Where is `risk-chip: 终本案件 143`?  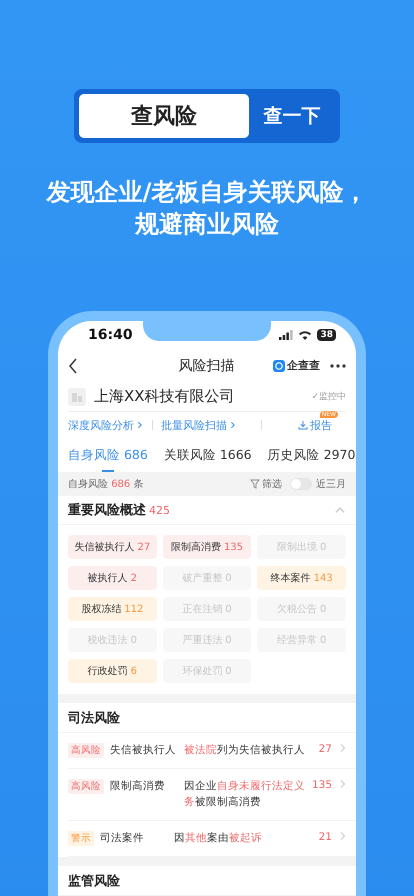 risk-chip: 终本案件 143 is located at coordinates (301, 578).